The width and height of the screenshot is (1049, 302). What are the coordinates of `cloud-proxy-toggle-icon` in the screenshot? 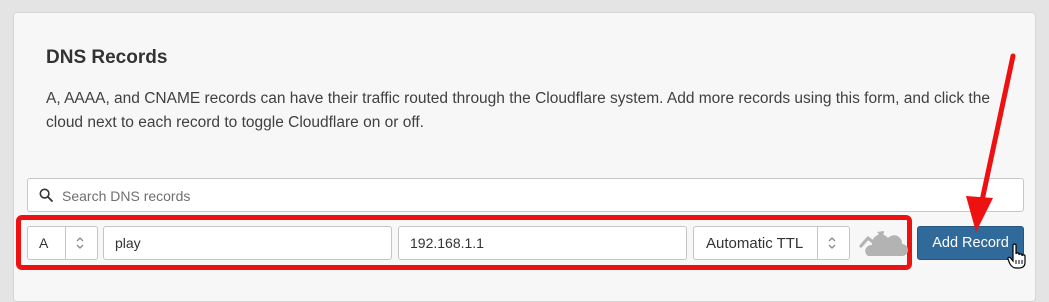 It's located at (883, 243).